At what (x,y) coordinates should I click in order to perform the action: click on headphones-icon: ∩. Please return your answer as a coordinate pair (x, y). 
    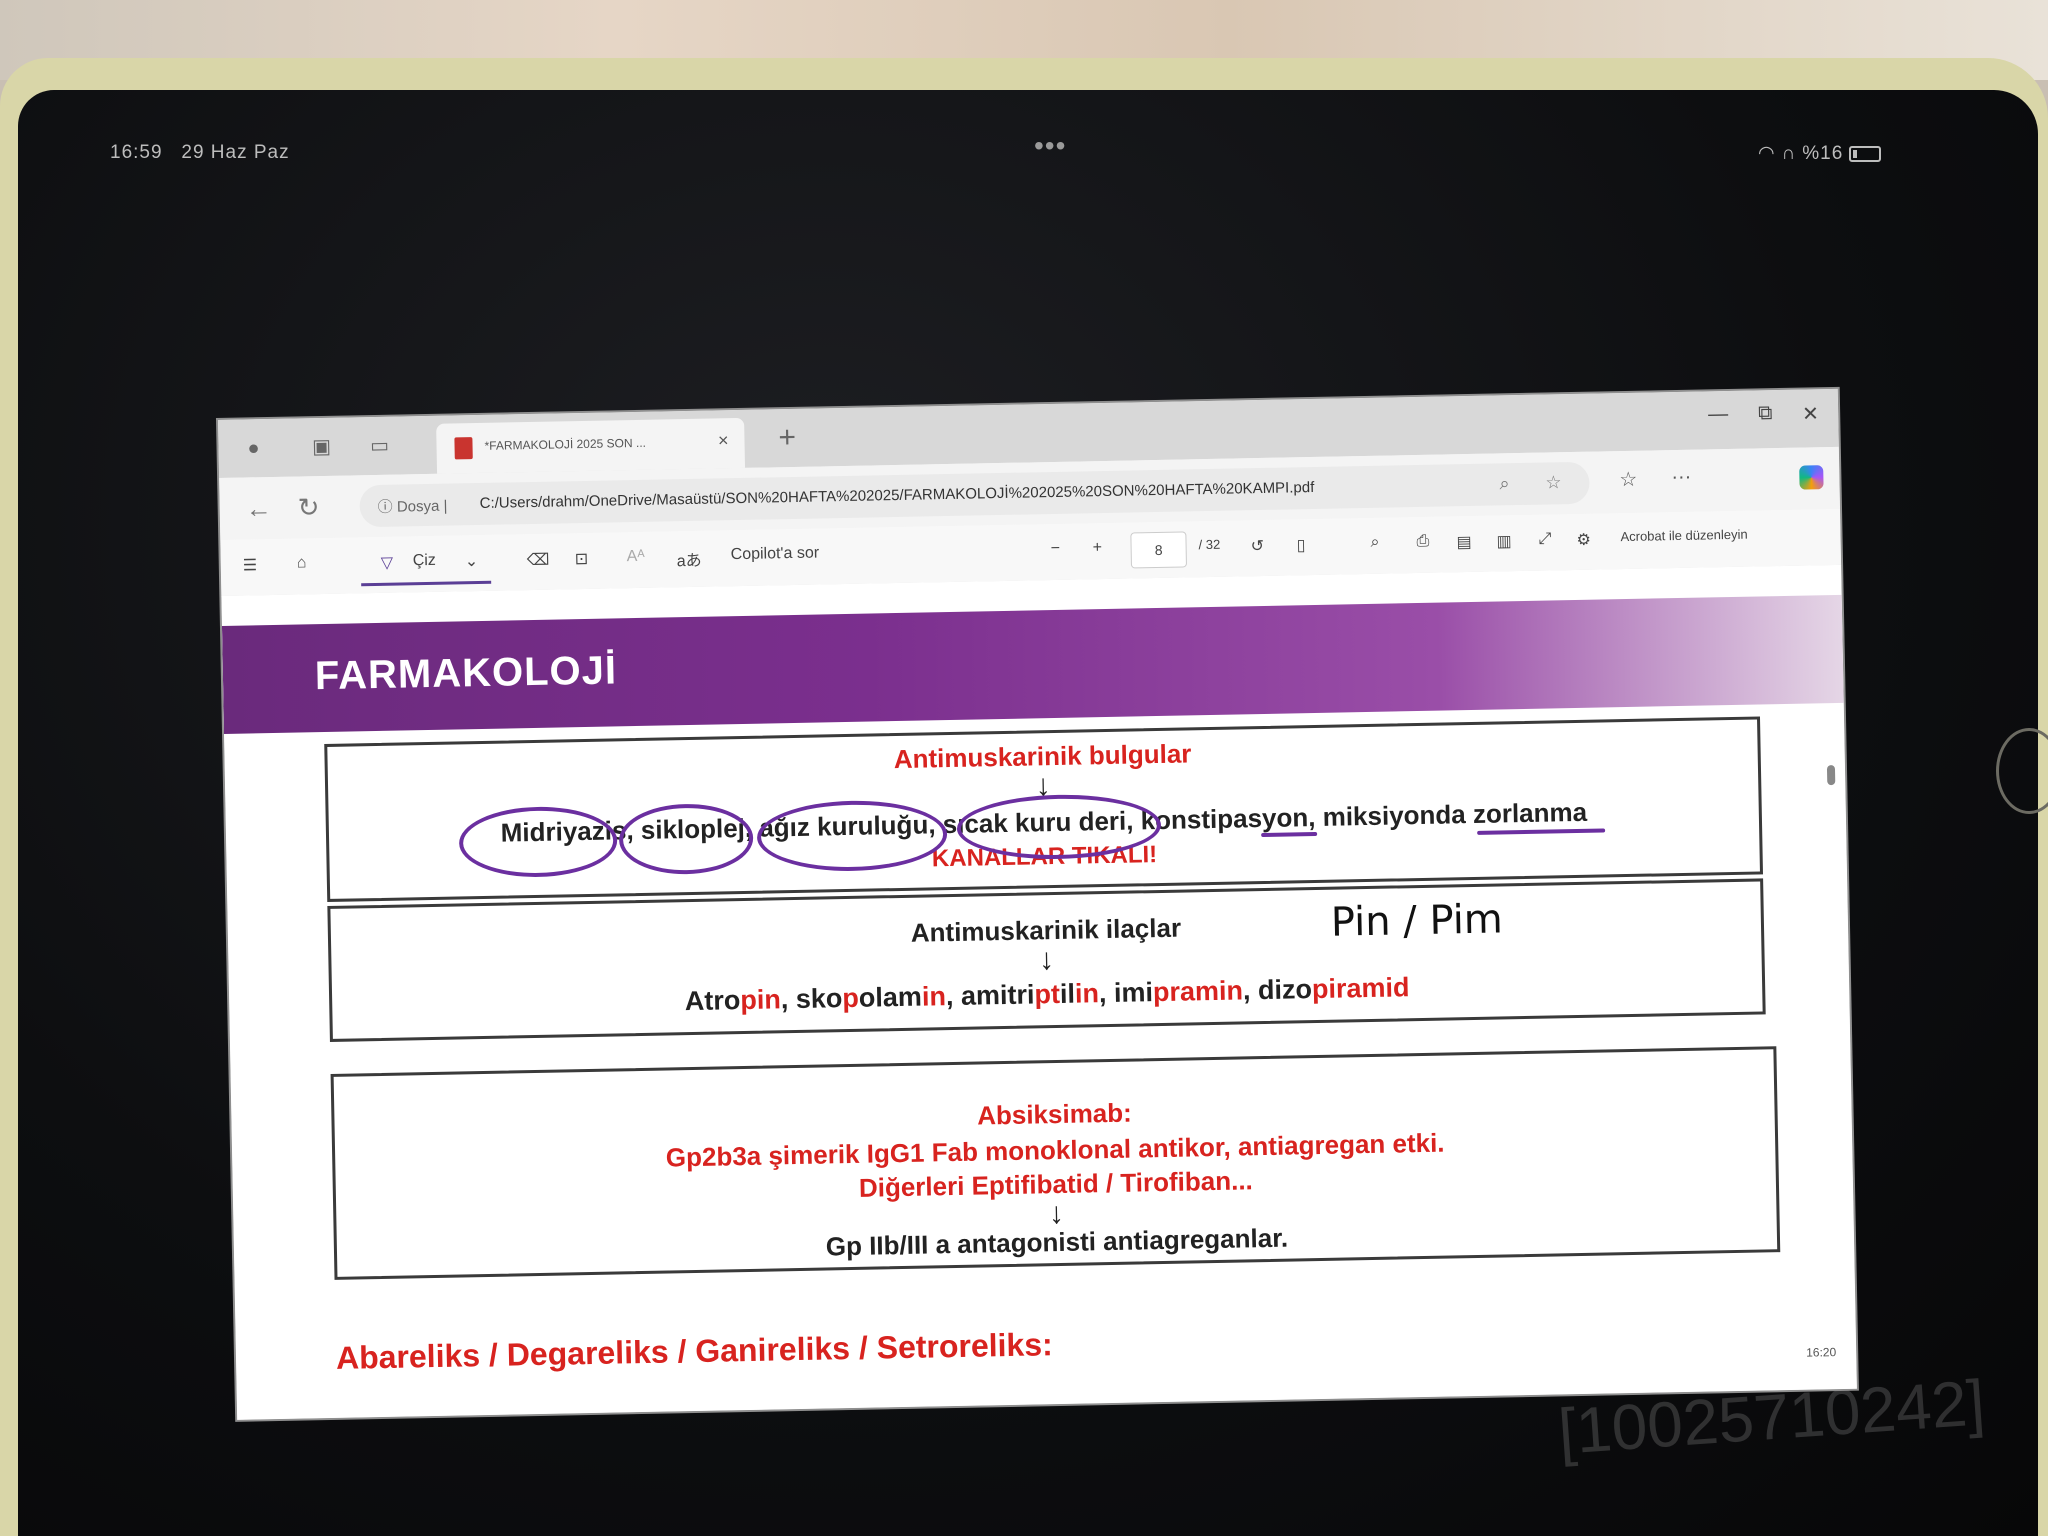
    Looking at the image, I should click on (1789, 153).